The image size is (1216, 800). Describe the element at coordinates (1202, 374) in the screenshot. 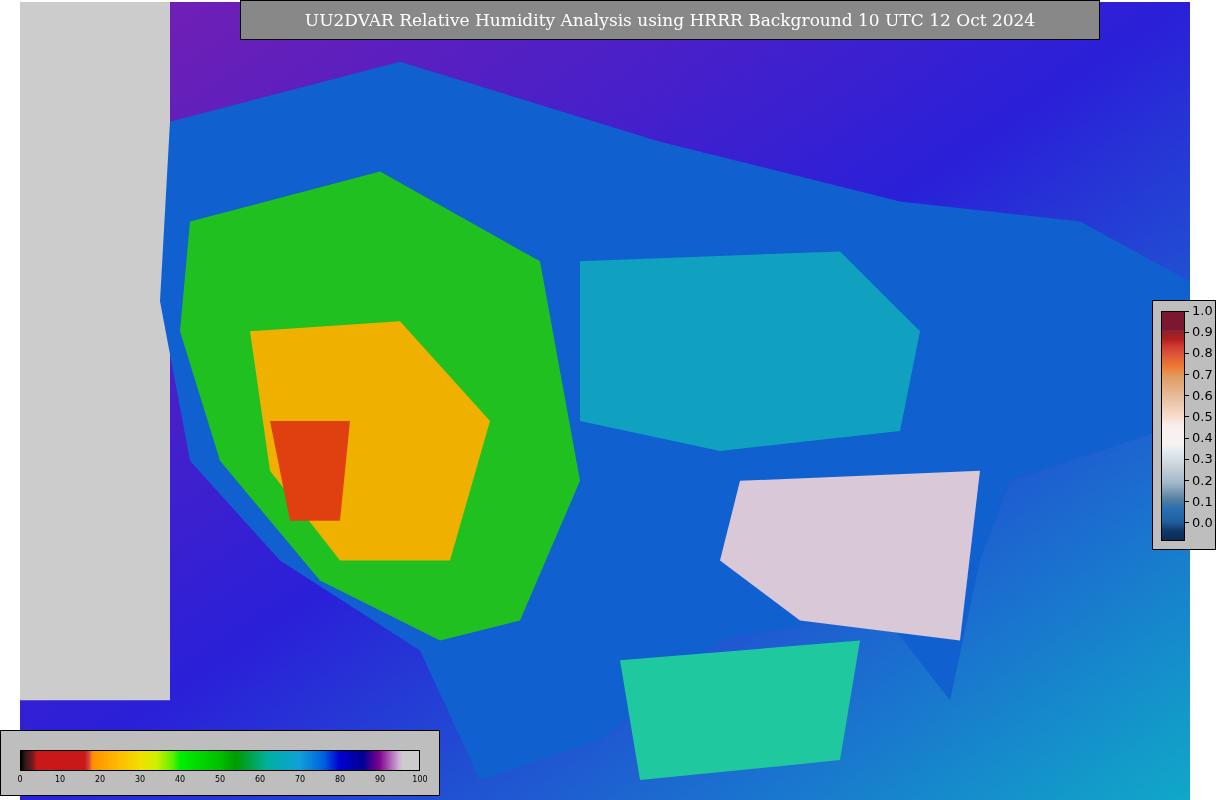

I see `tick-label: 0.7` at that location.